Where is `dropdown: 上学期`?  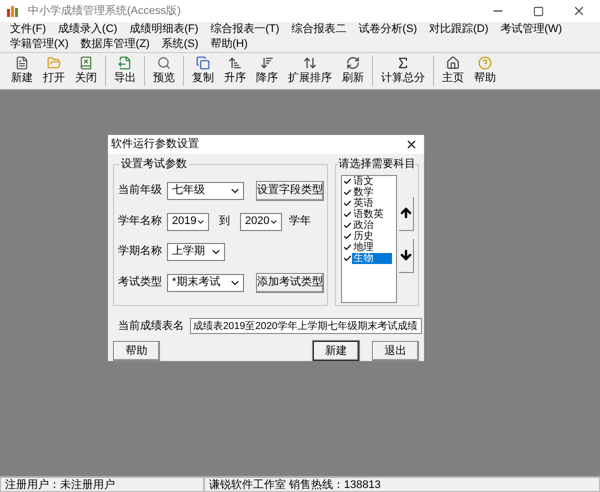 dropdown: 上学期 is located at coordinates (196, 251).